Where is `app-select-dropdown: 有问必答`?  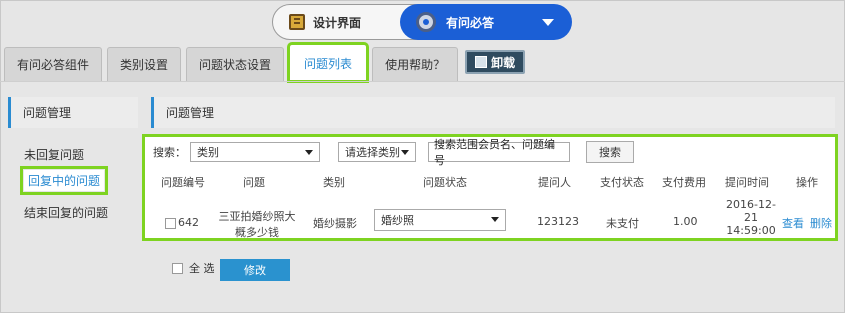 app-select-dropdown: 有问必答 is located at coordinates (486, 22).